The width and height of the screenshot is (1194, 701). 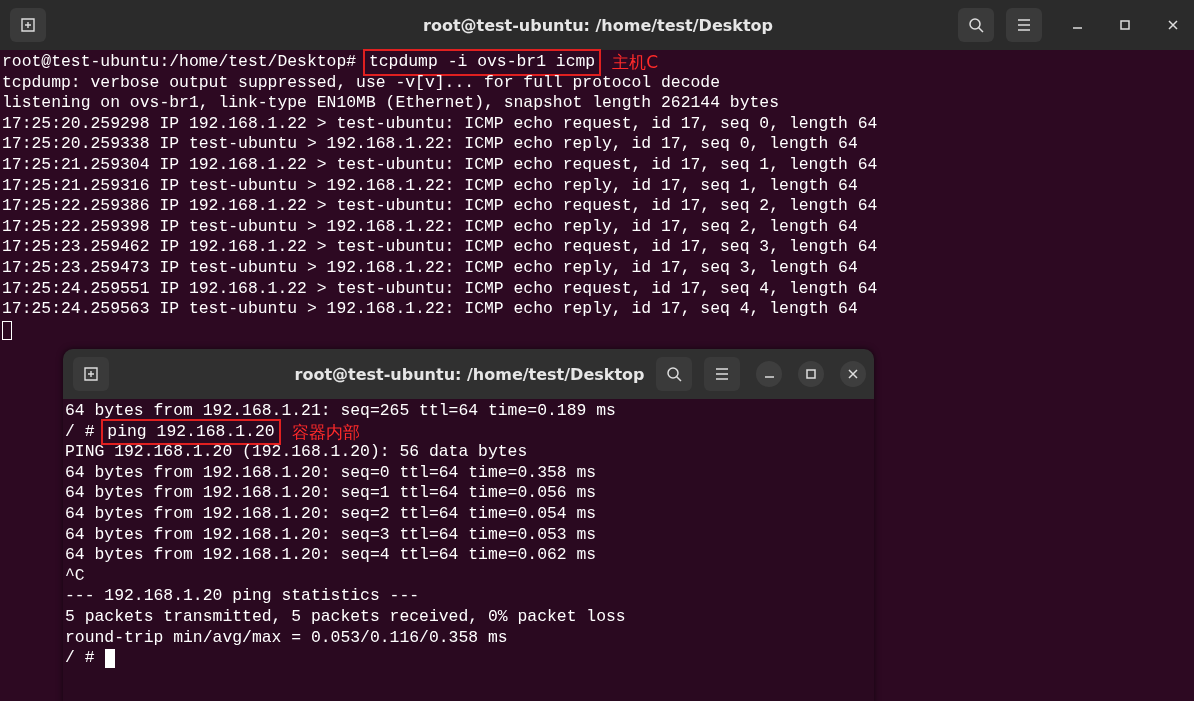 What do you see at coordinates (430, 186) in the screenshot?
I see `terminal-output-line: 17:25:21.259316 IP test-ubuntu > 192.168.1.22: ICMP echo reply, id 17, seq 1, length 64` at bounding box center [430, 186].